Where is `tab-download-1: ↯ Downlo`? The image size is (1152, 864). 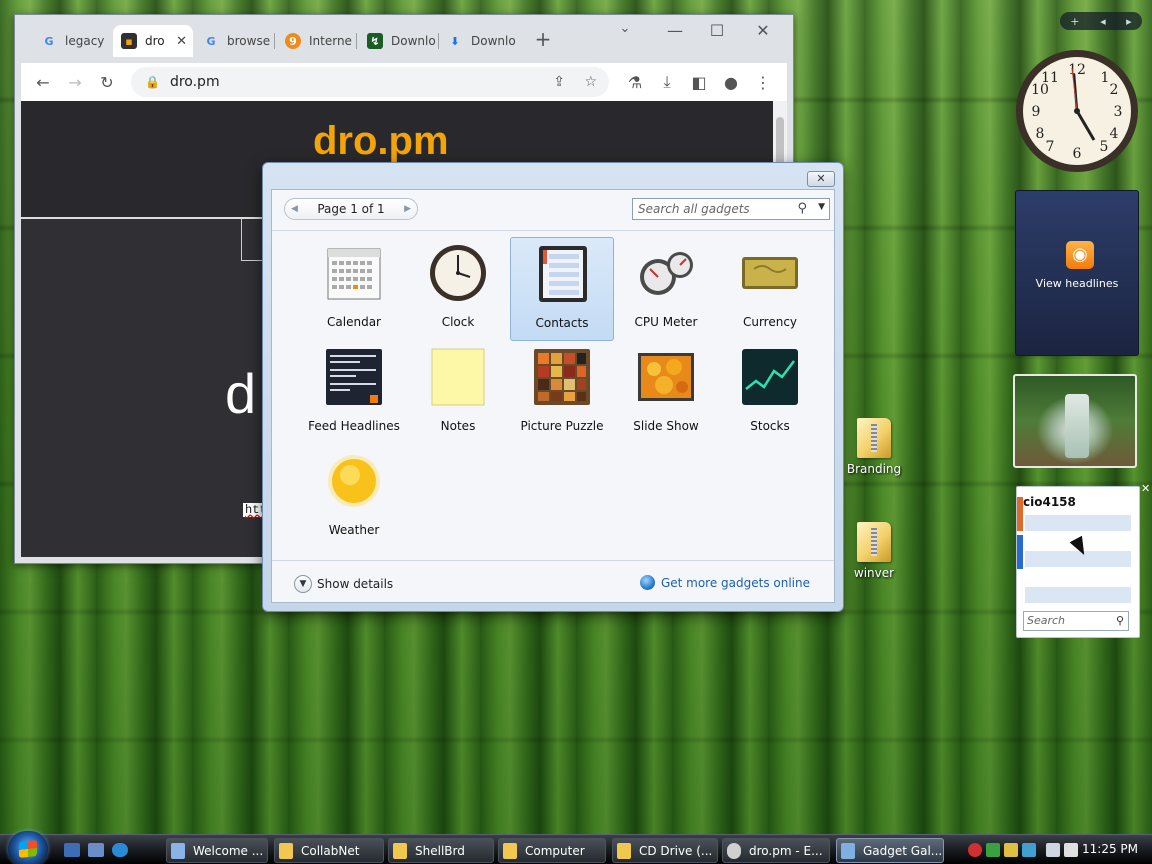
tab-download-1: ↯ Downlo is located at coordinates (399, 41).